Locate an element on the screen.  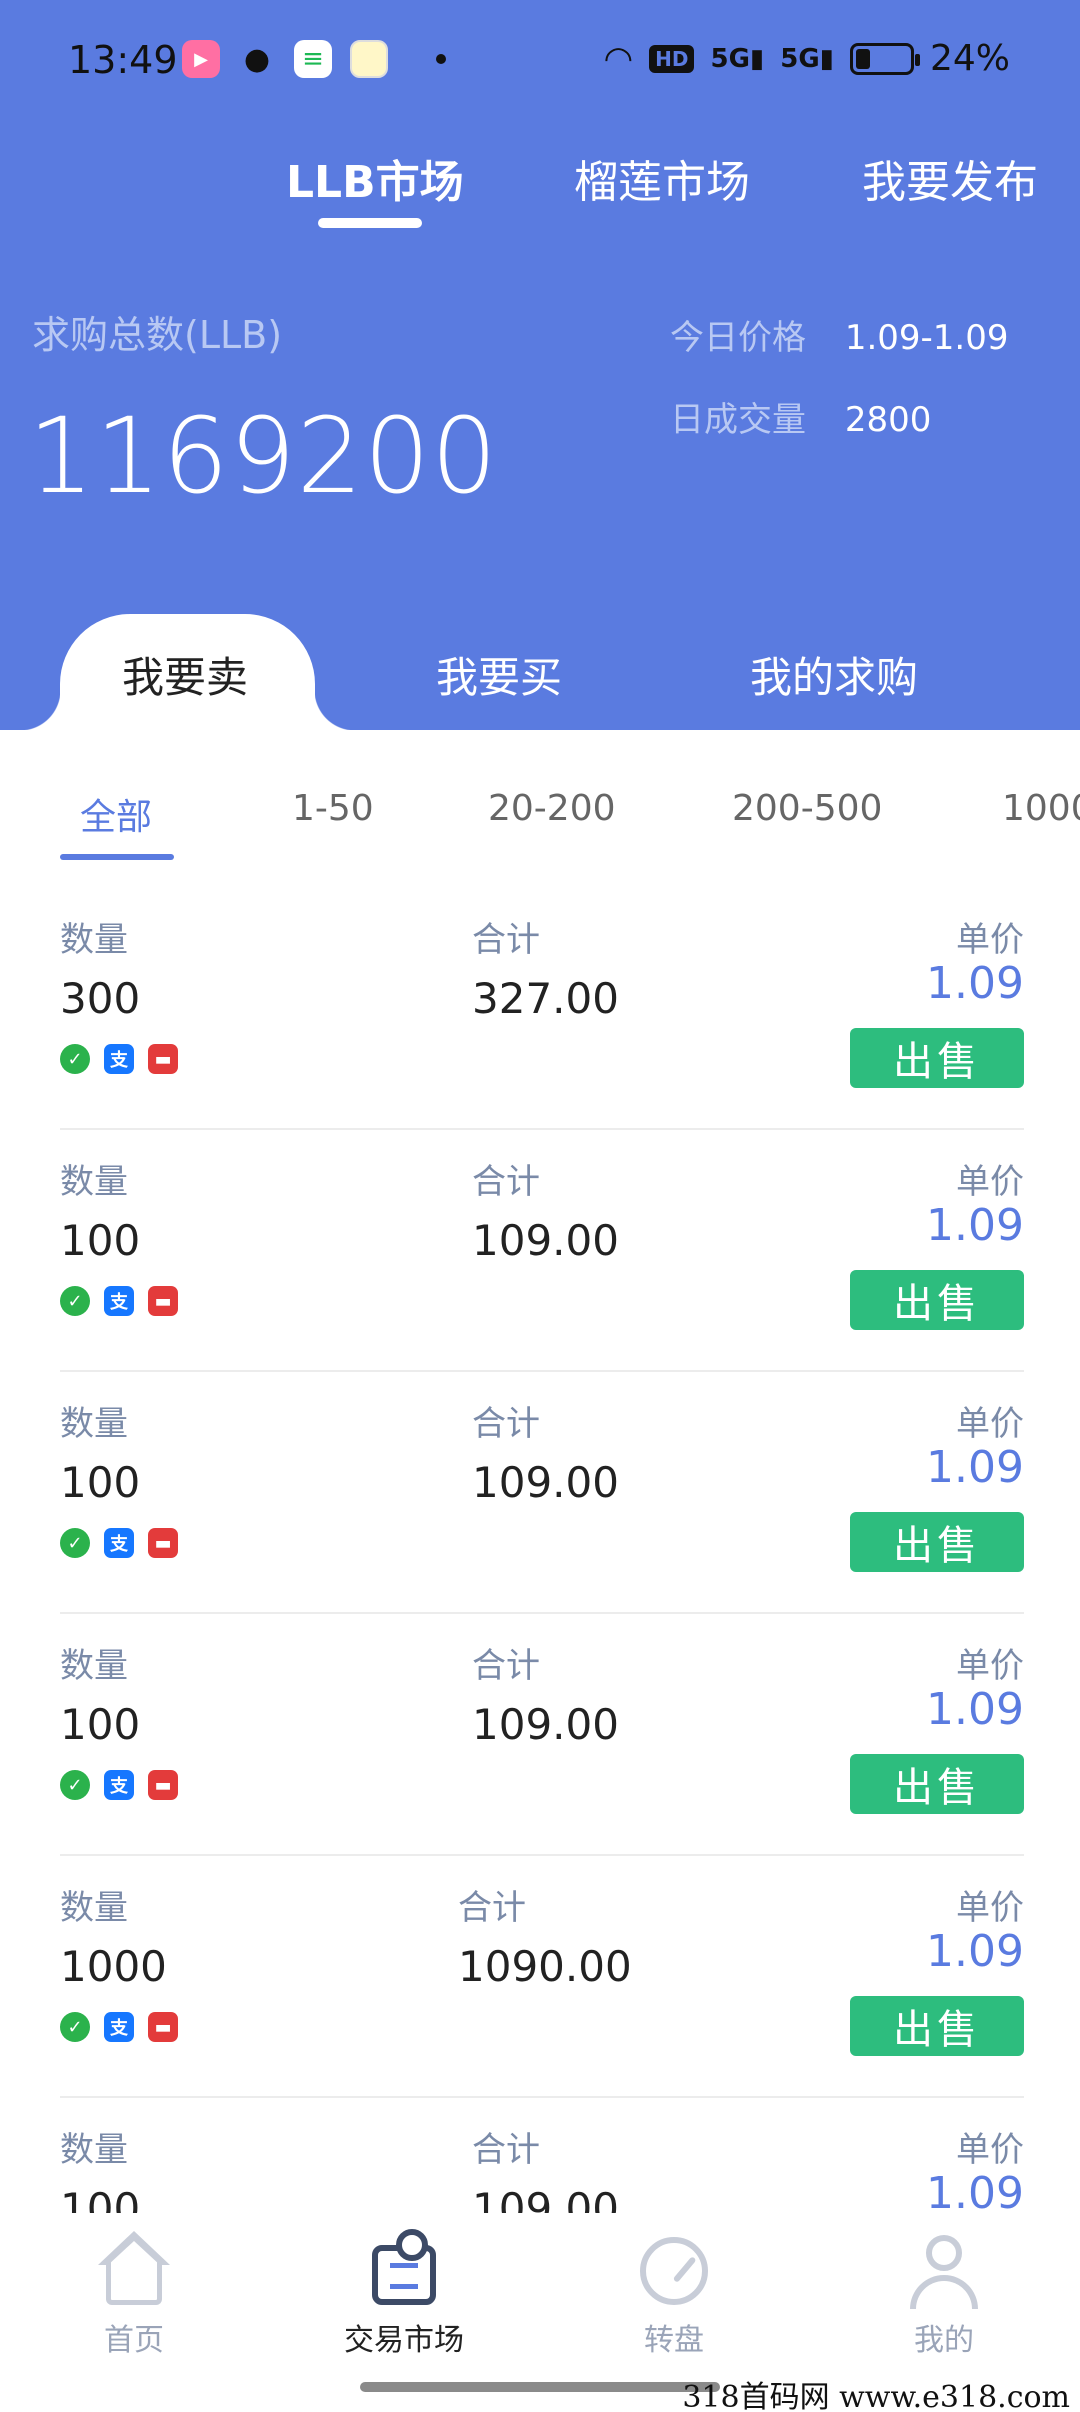
status-time: 13:49 is located at coordinates (123, 60).